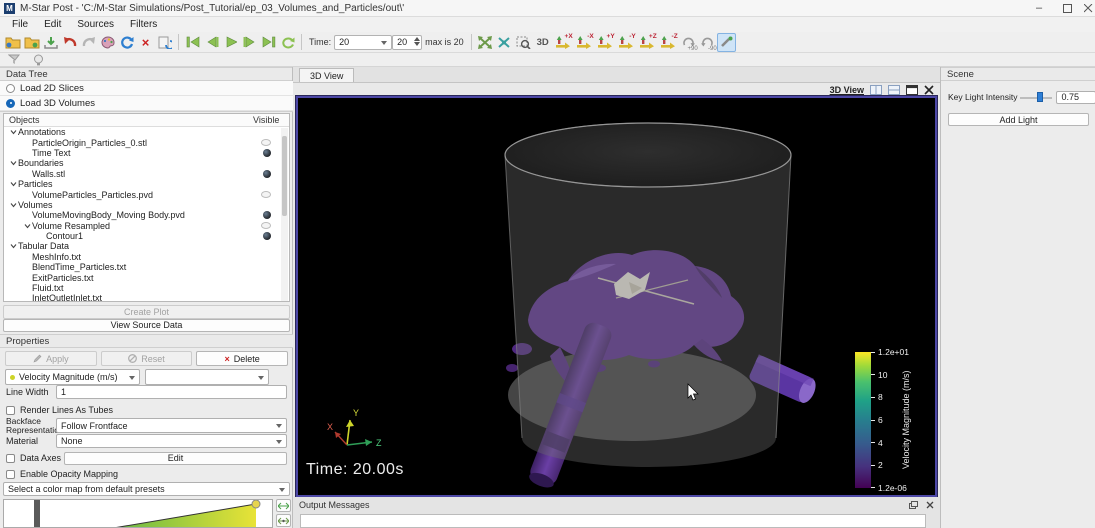 This screenshot has width=1095, height=528. I want to click on close-button, so click(1088, 8).